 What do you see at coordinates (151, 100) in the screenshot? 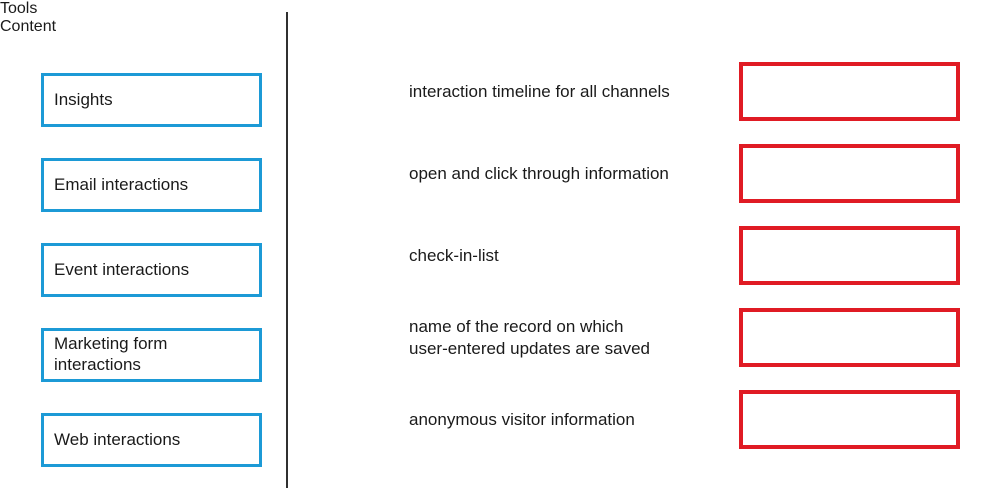
I see `tool-item-insights: Insights` at bounding box center [151, 100].